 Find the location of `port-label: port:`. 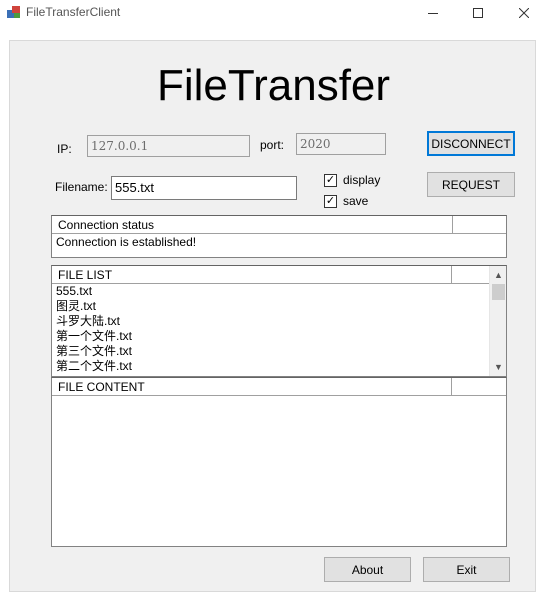

port-label: port: is located at coordinates (272, 145).